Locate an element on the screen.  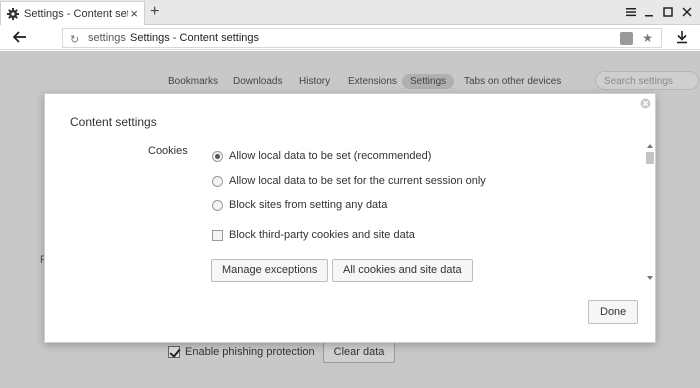
allow-local-data-radio is located at coordinates (217, 156).